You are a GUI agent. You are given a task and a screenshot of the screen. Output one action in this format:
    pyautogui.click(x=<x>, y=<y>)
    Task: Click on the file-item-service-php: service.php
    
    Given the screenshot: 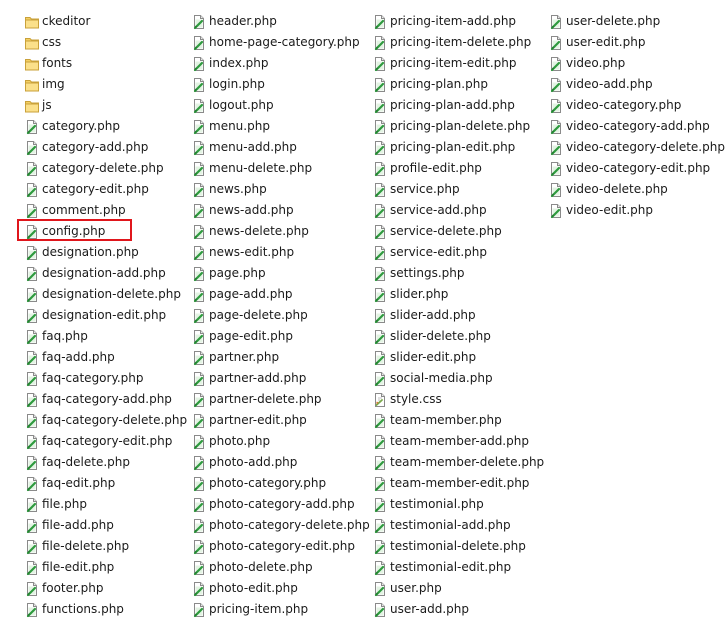 What is the action you would take?
    pyautogui.click(x=458, y=189)
    